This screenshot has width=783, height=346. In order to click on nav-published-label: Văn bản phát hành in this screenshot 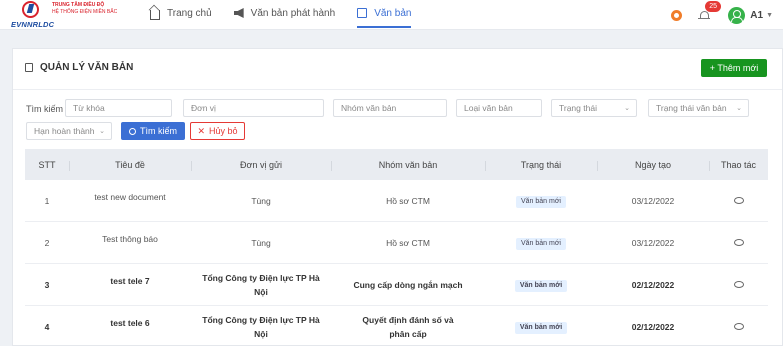, I will do `click(293, 13)`.